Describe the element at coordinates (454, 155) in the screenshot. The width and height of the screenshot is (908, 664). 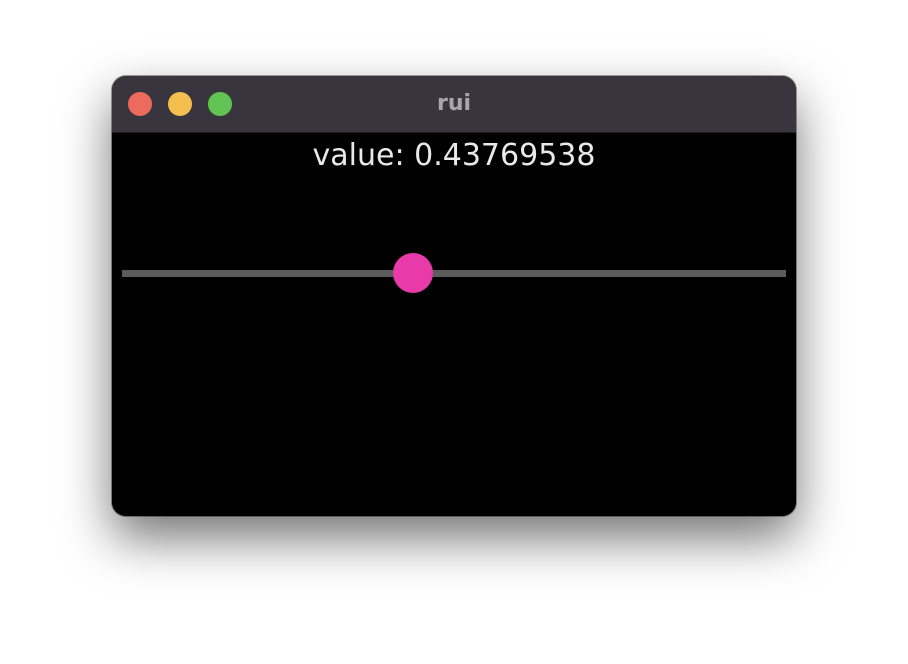
I see `value-label: value: 0.43769538` at that location.